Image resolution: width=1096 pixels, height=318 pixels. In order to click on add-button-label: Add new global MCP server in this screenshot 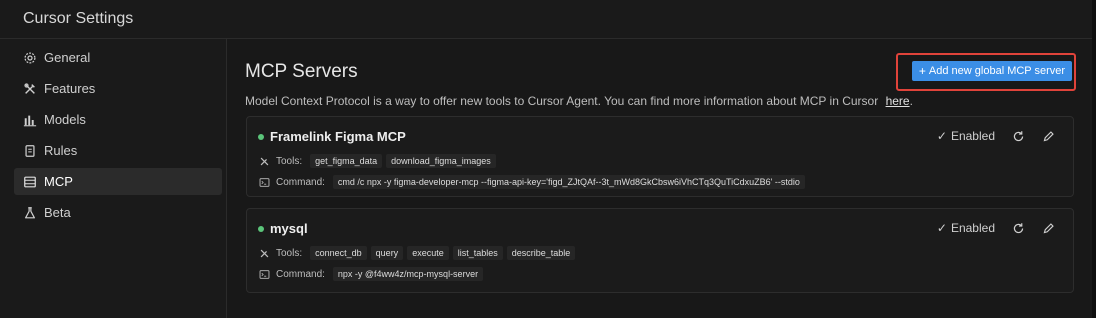, I will do `click(997, 71)`.